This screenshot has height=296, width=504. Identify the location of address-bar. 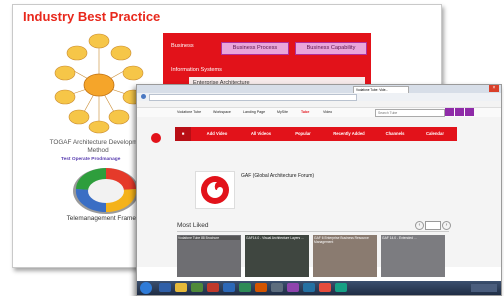
(319, 97).